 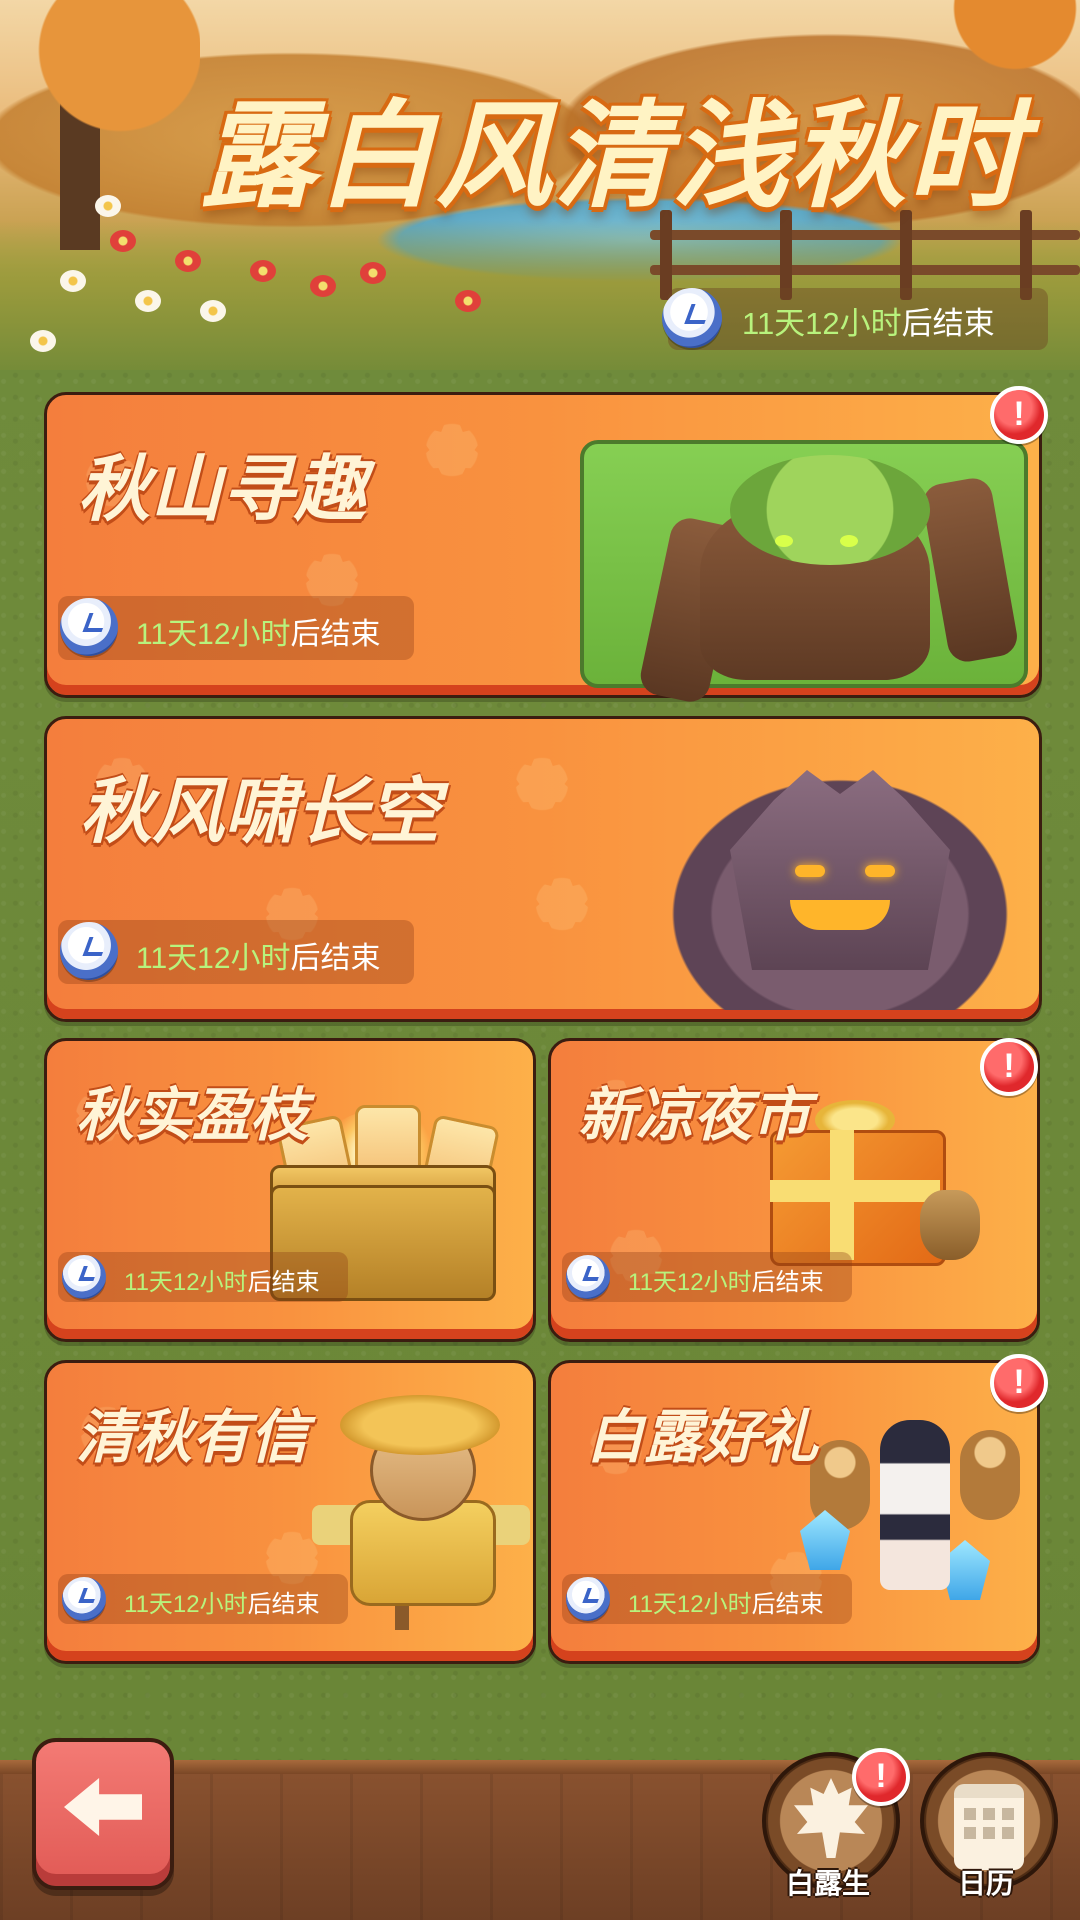 What do you see at coordinates (222, 490) in the screenshot?
I see `event-card-title: 秋山寻趣` at bounding box center [222, 490].